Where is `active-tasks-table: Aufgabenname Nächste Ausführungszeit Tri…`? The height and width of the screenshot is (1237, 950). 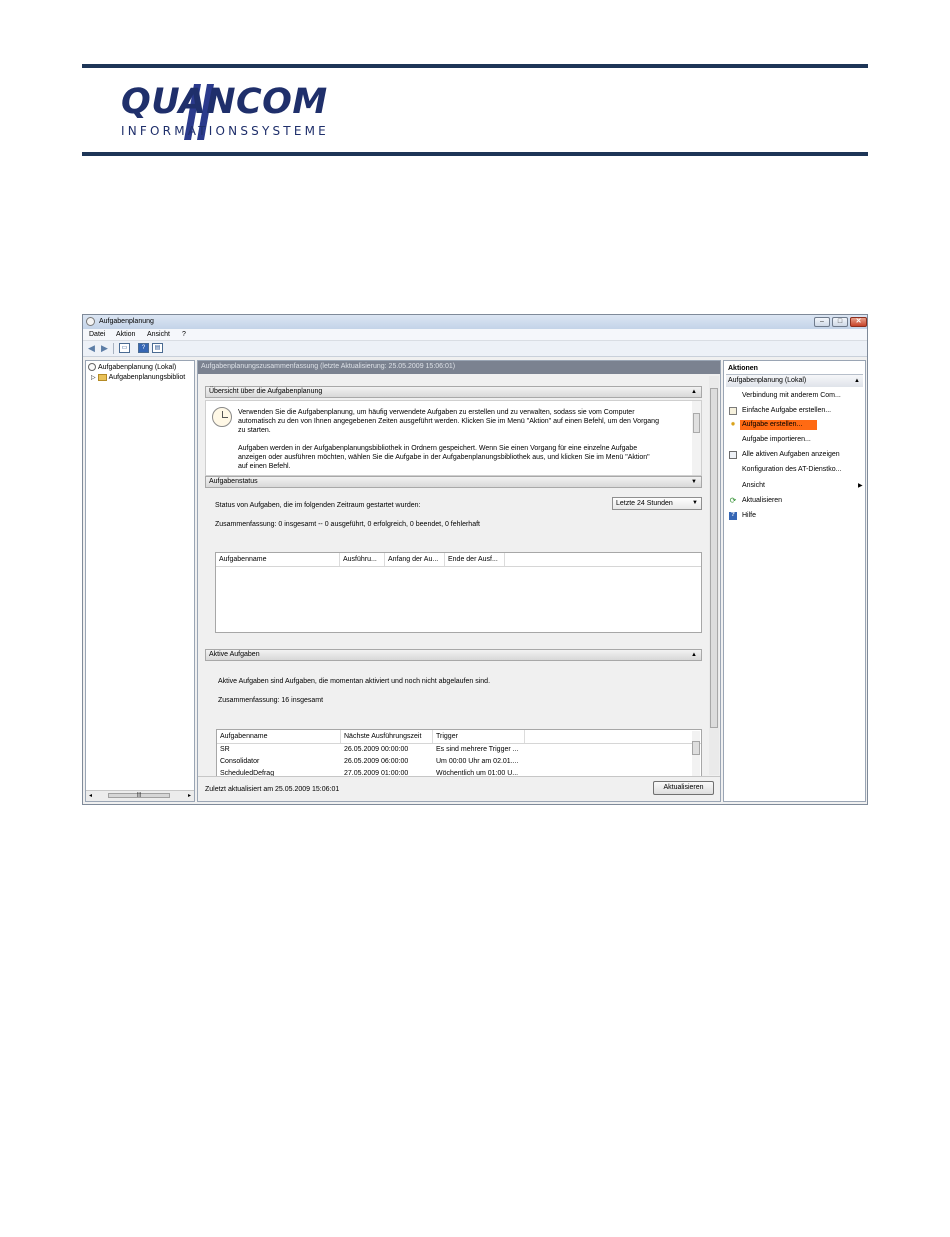 active-tasks-table: Aufgabenname Nächste Ausführungszeit Tri… is located at coordinates (459, 755).